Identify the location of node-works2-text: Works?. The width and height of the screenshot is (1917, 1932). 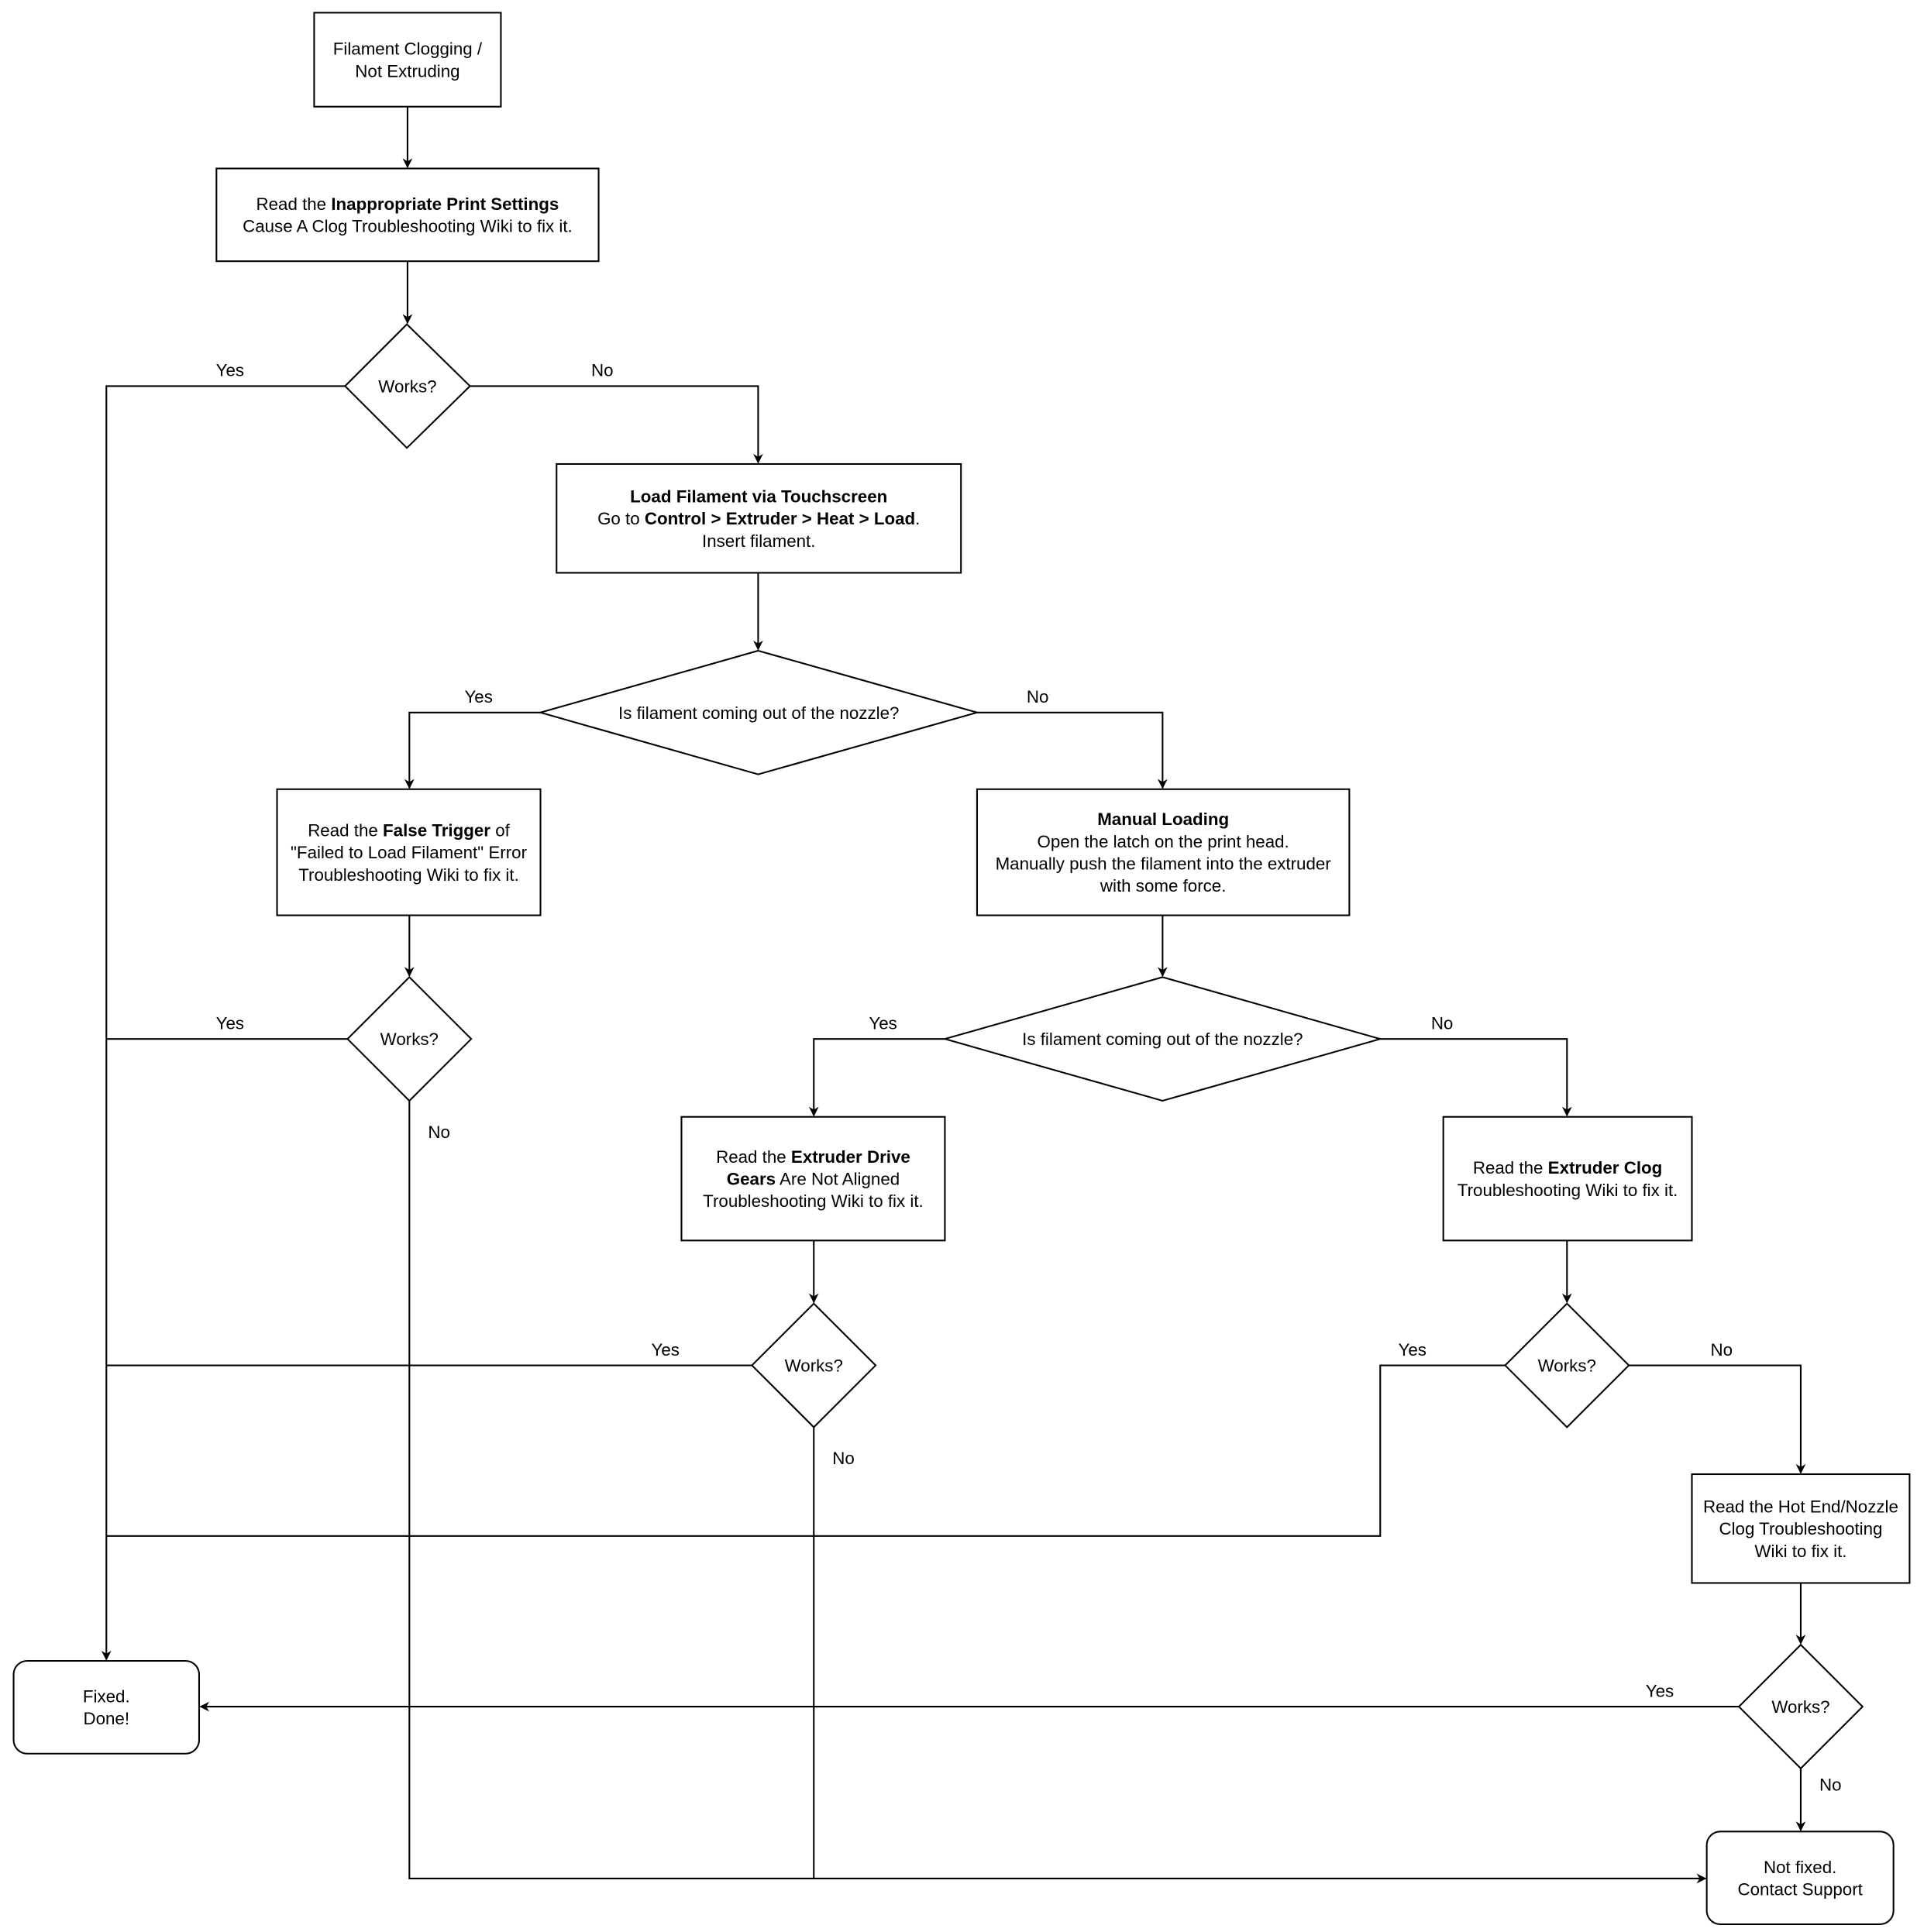
(410, 1039).